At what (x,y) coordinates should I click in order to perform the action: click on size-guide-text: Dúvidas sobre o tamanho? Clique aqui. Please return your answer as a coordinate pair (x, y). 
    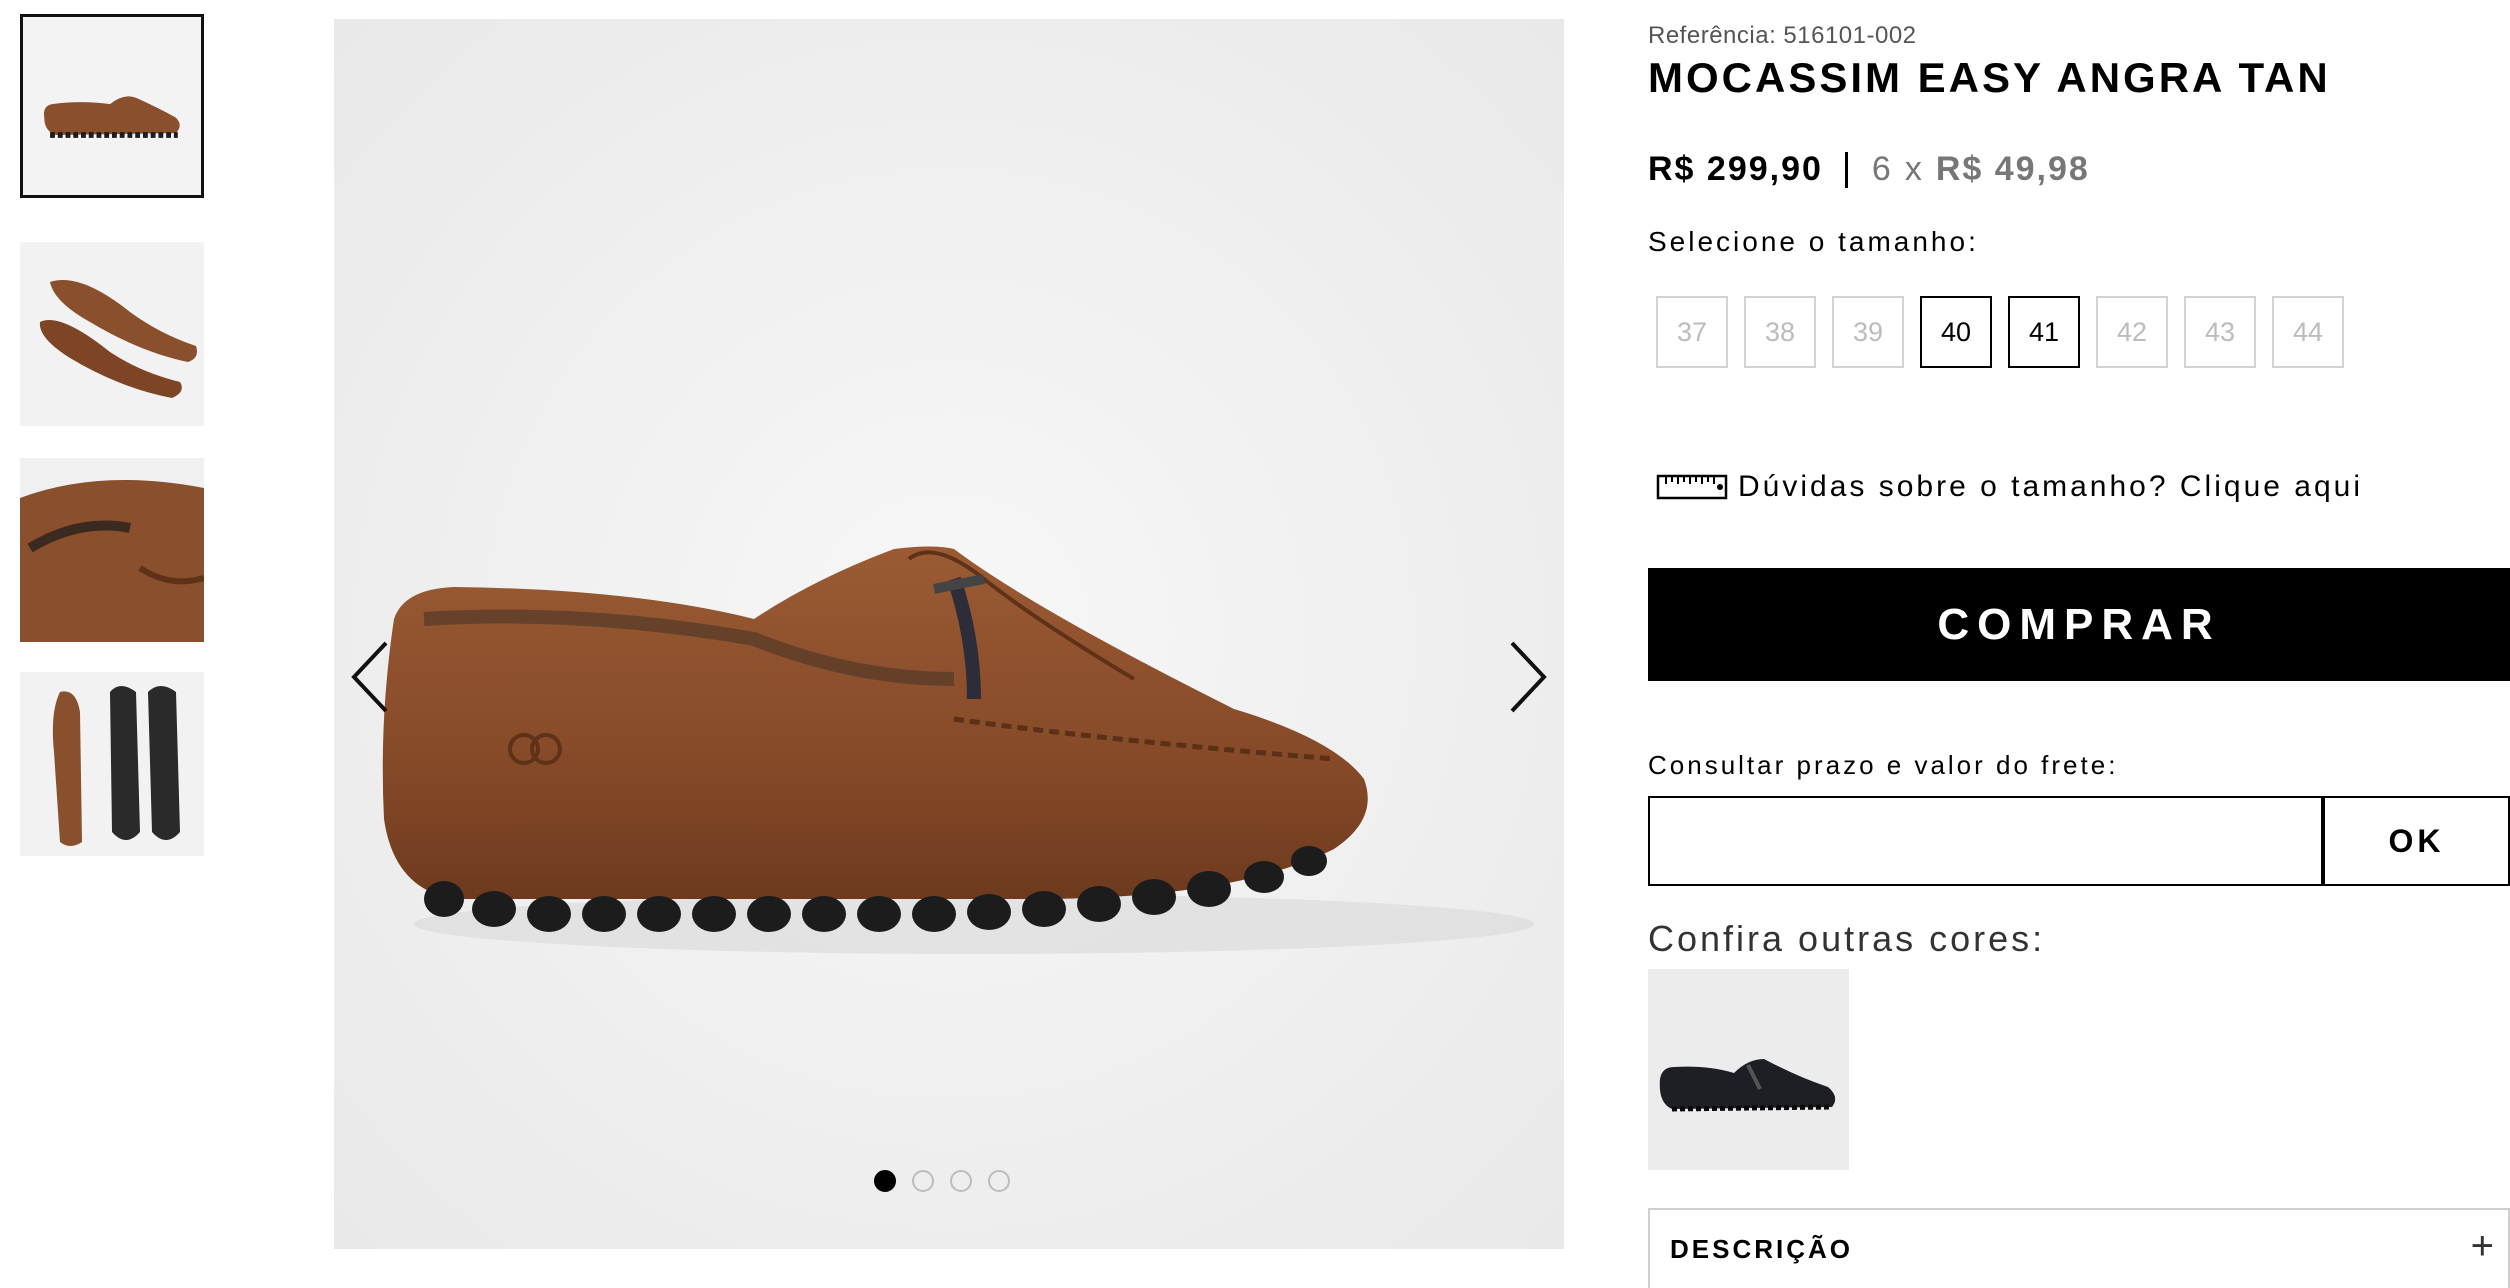
    Looking at the image, I should click on (2050, 486).